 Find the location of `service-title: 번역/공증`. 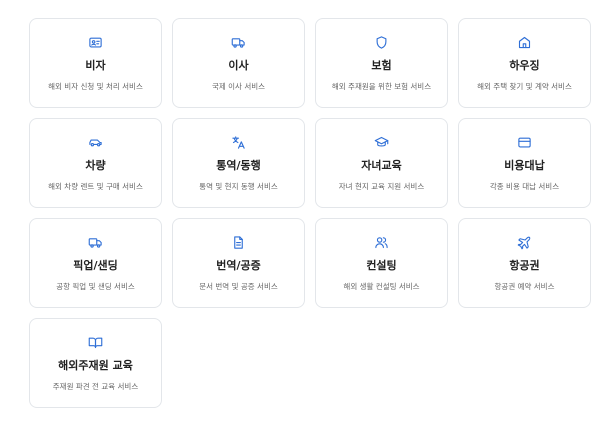

service-title: 번역/공증 is located at coordinates (238, 265).